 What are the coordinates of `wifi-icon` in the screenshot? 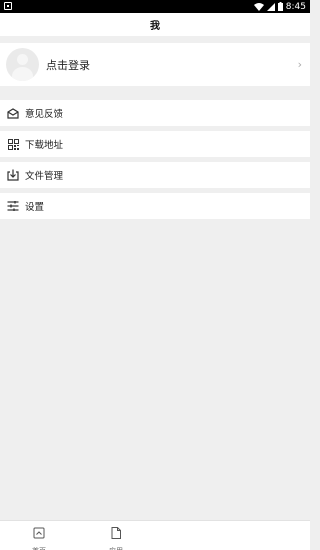 It's located at (258, 6).